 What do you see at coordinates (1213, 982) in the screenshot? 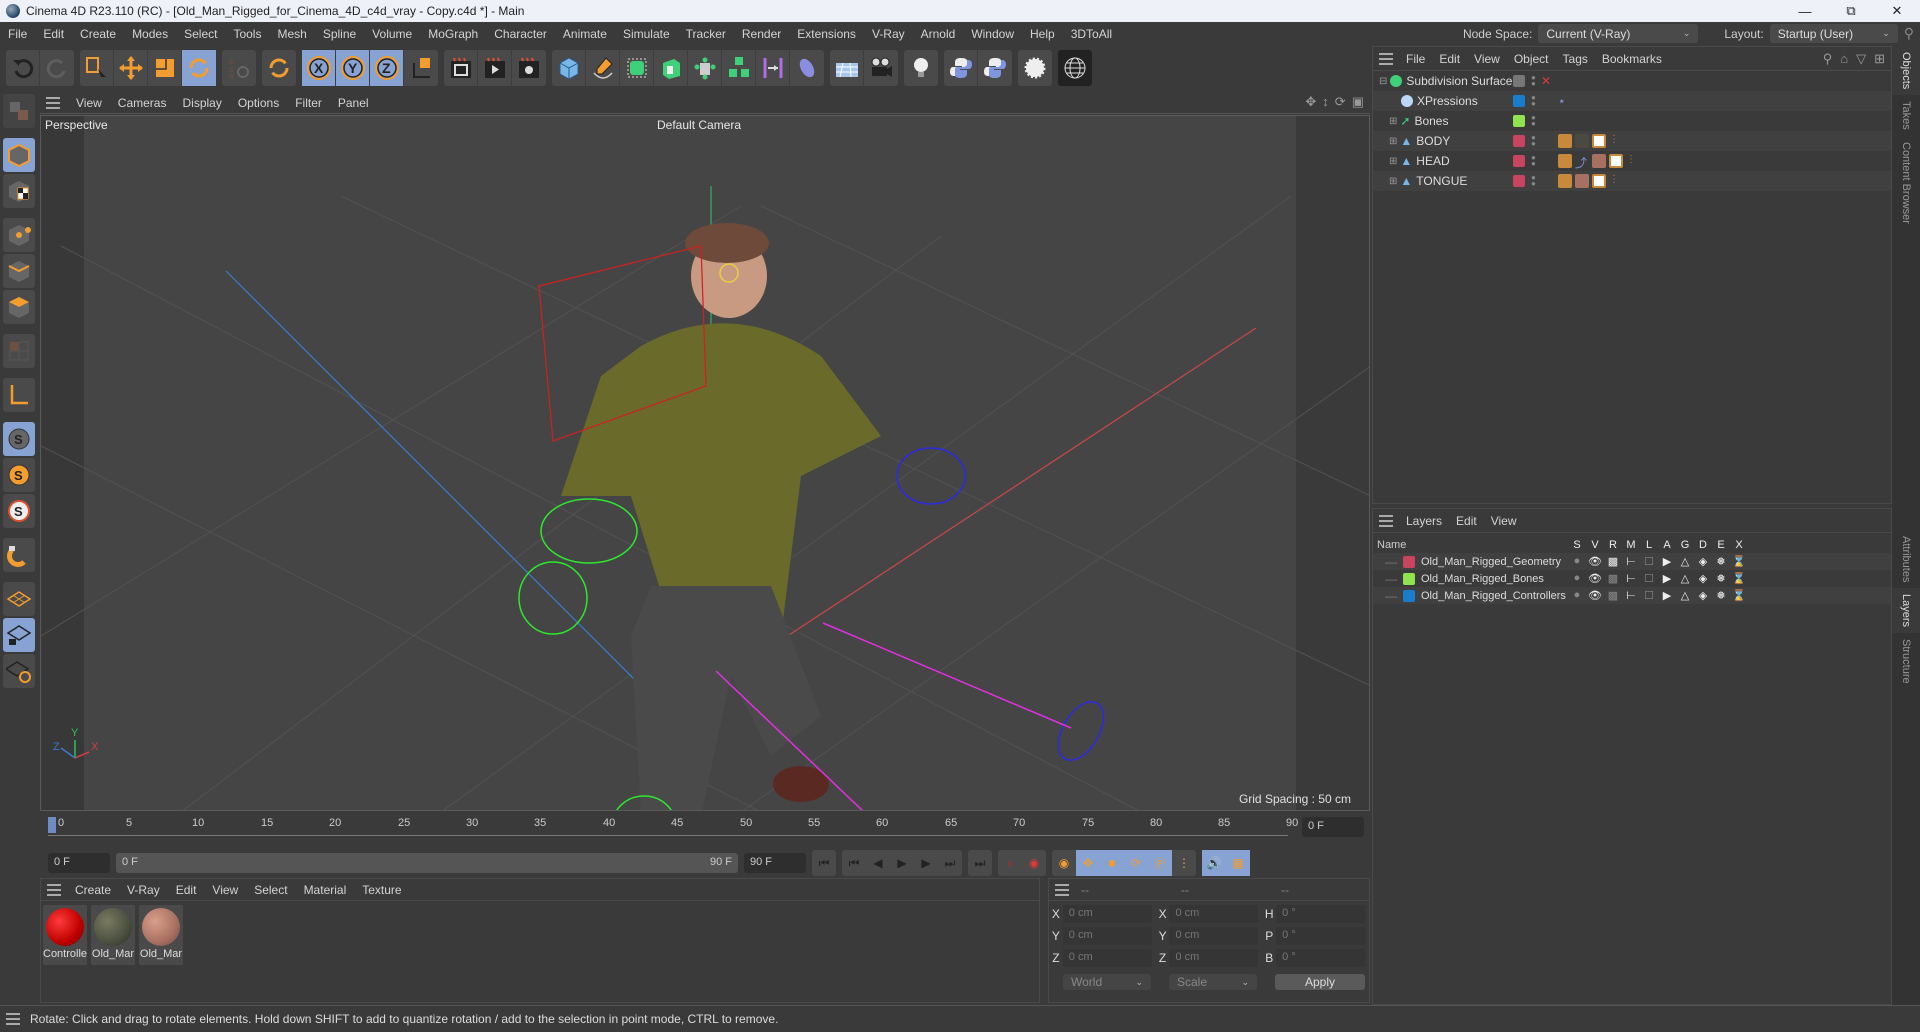
I see `coordinate-mode-dropdown: Scale ⌄` at bounding box center [1213, 982].